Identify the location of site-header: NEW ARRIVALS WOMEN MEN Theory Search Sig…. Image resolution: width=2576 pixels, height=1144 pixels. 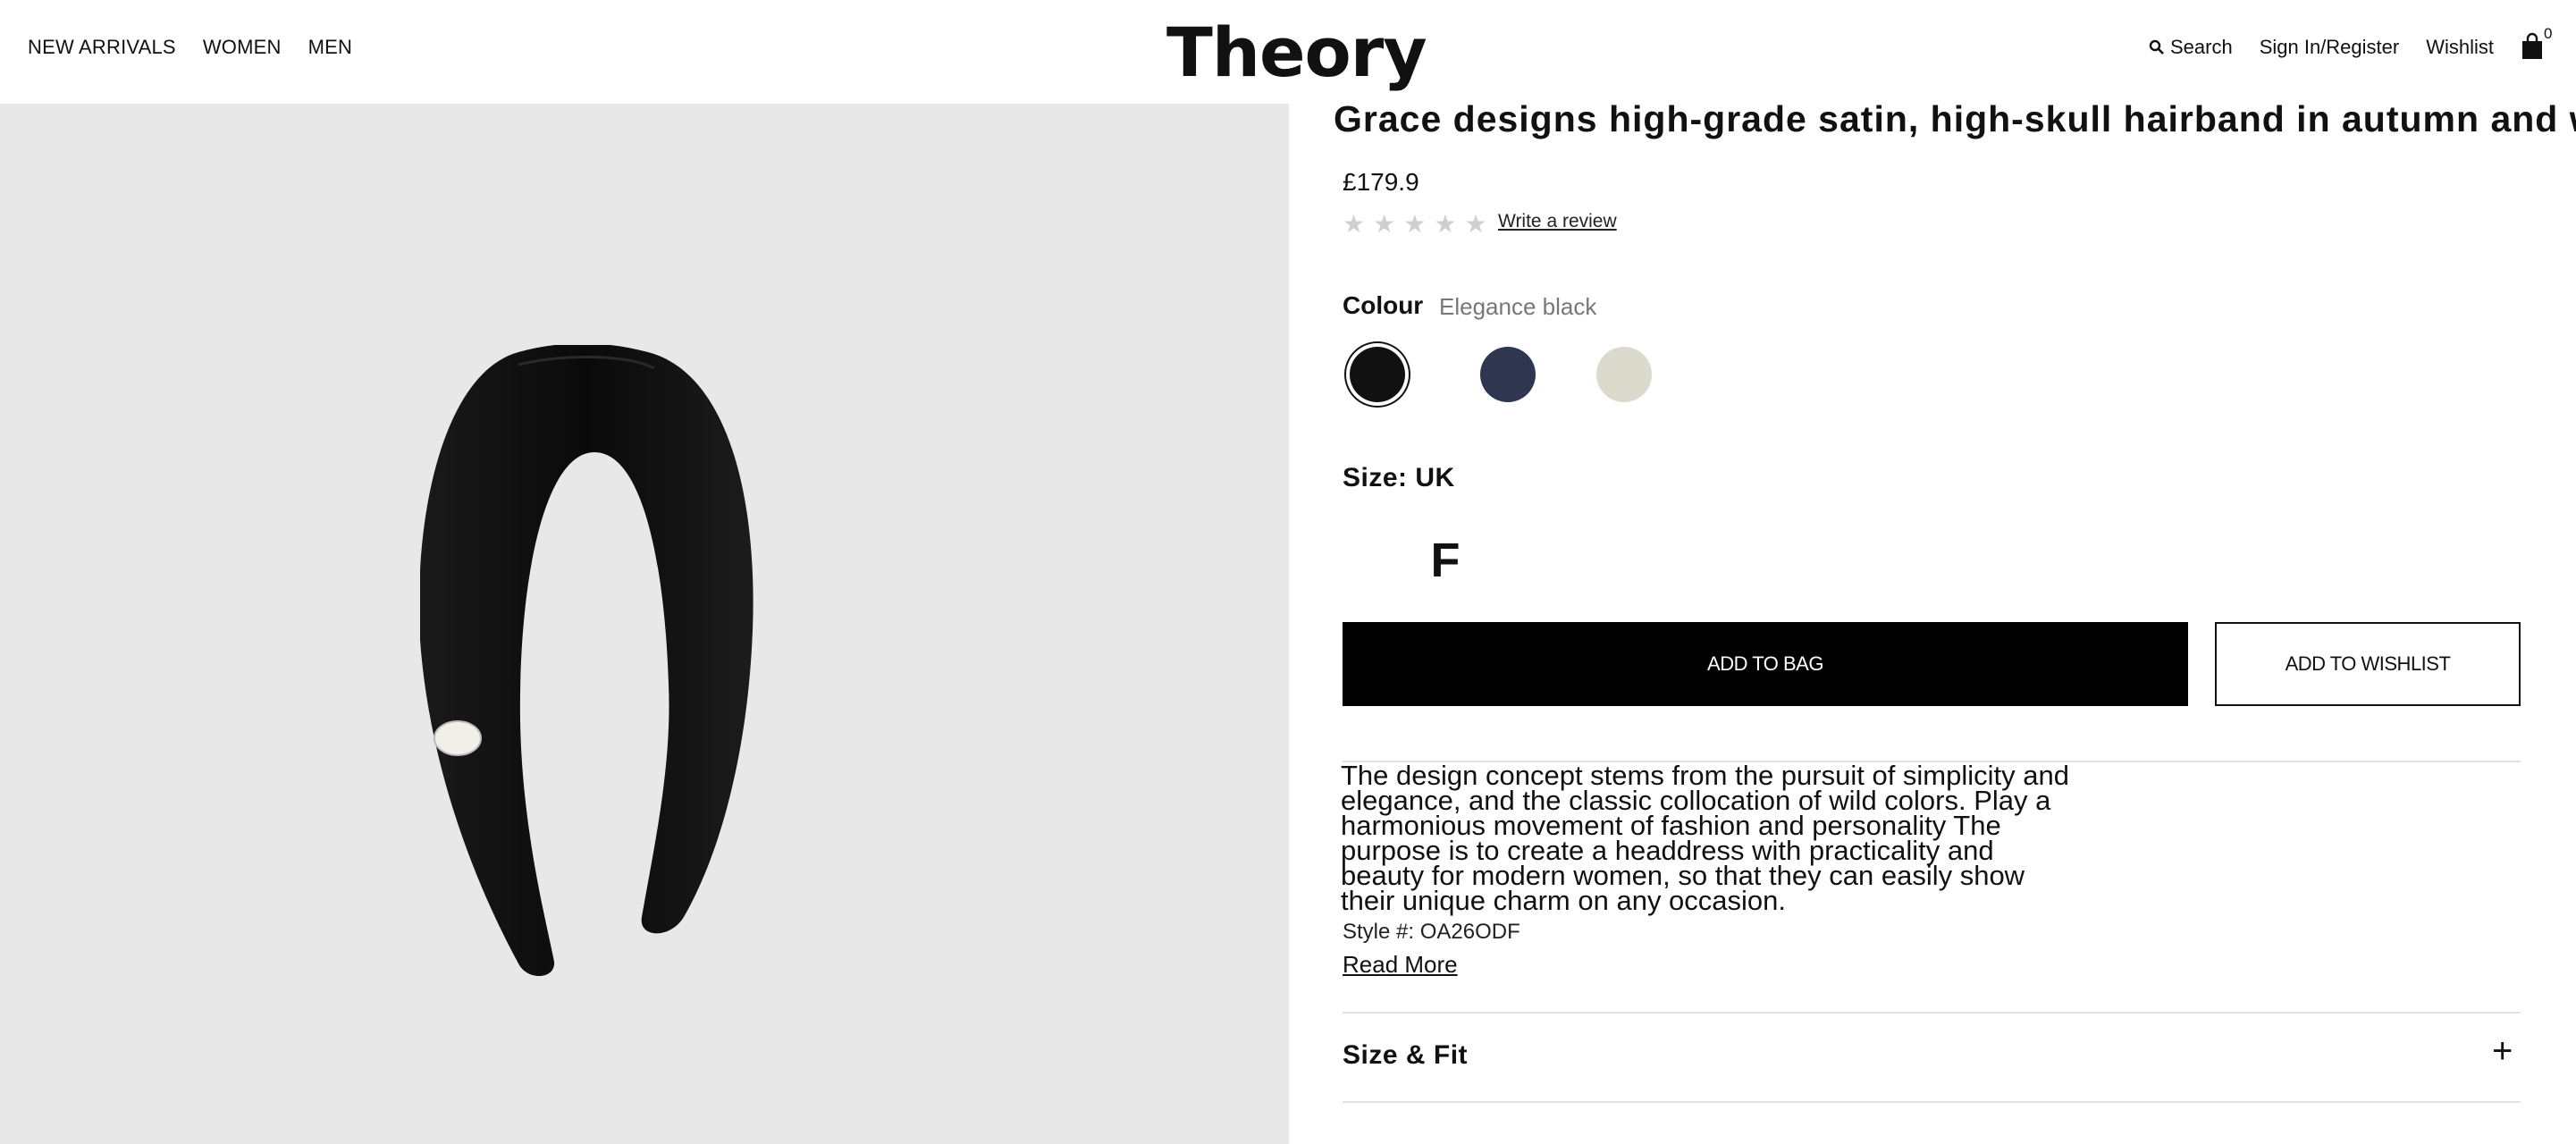
(1288, 52).